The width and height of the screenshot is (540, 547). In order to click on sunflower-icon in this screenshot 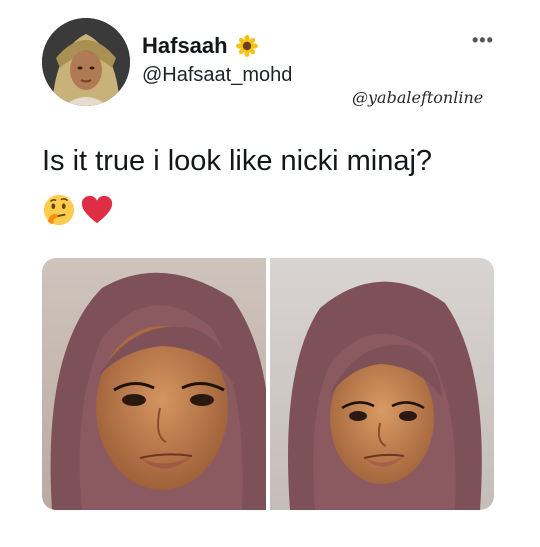, I will do `click(246, 46)`.